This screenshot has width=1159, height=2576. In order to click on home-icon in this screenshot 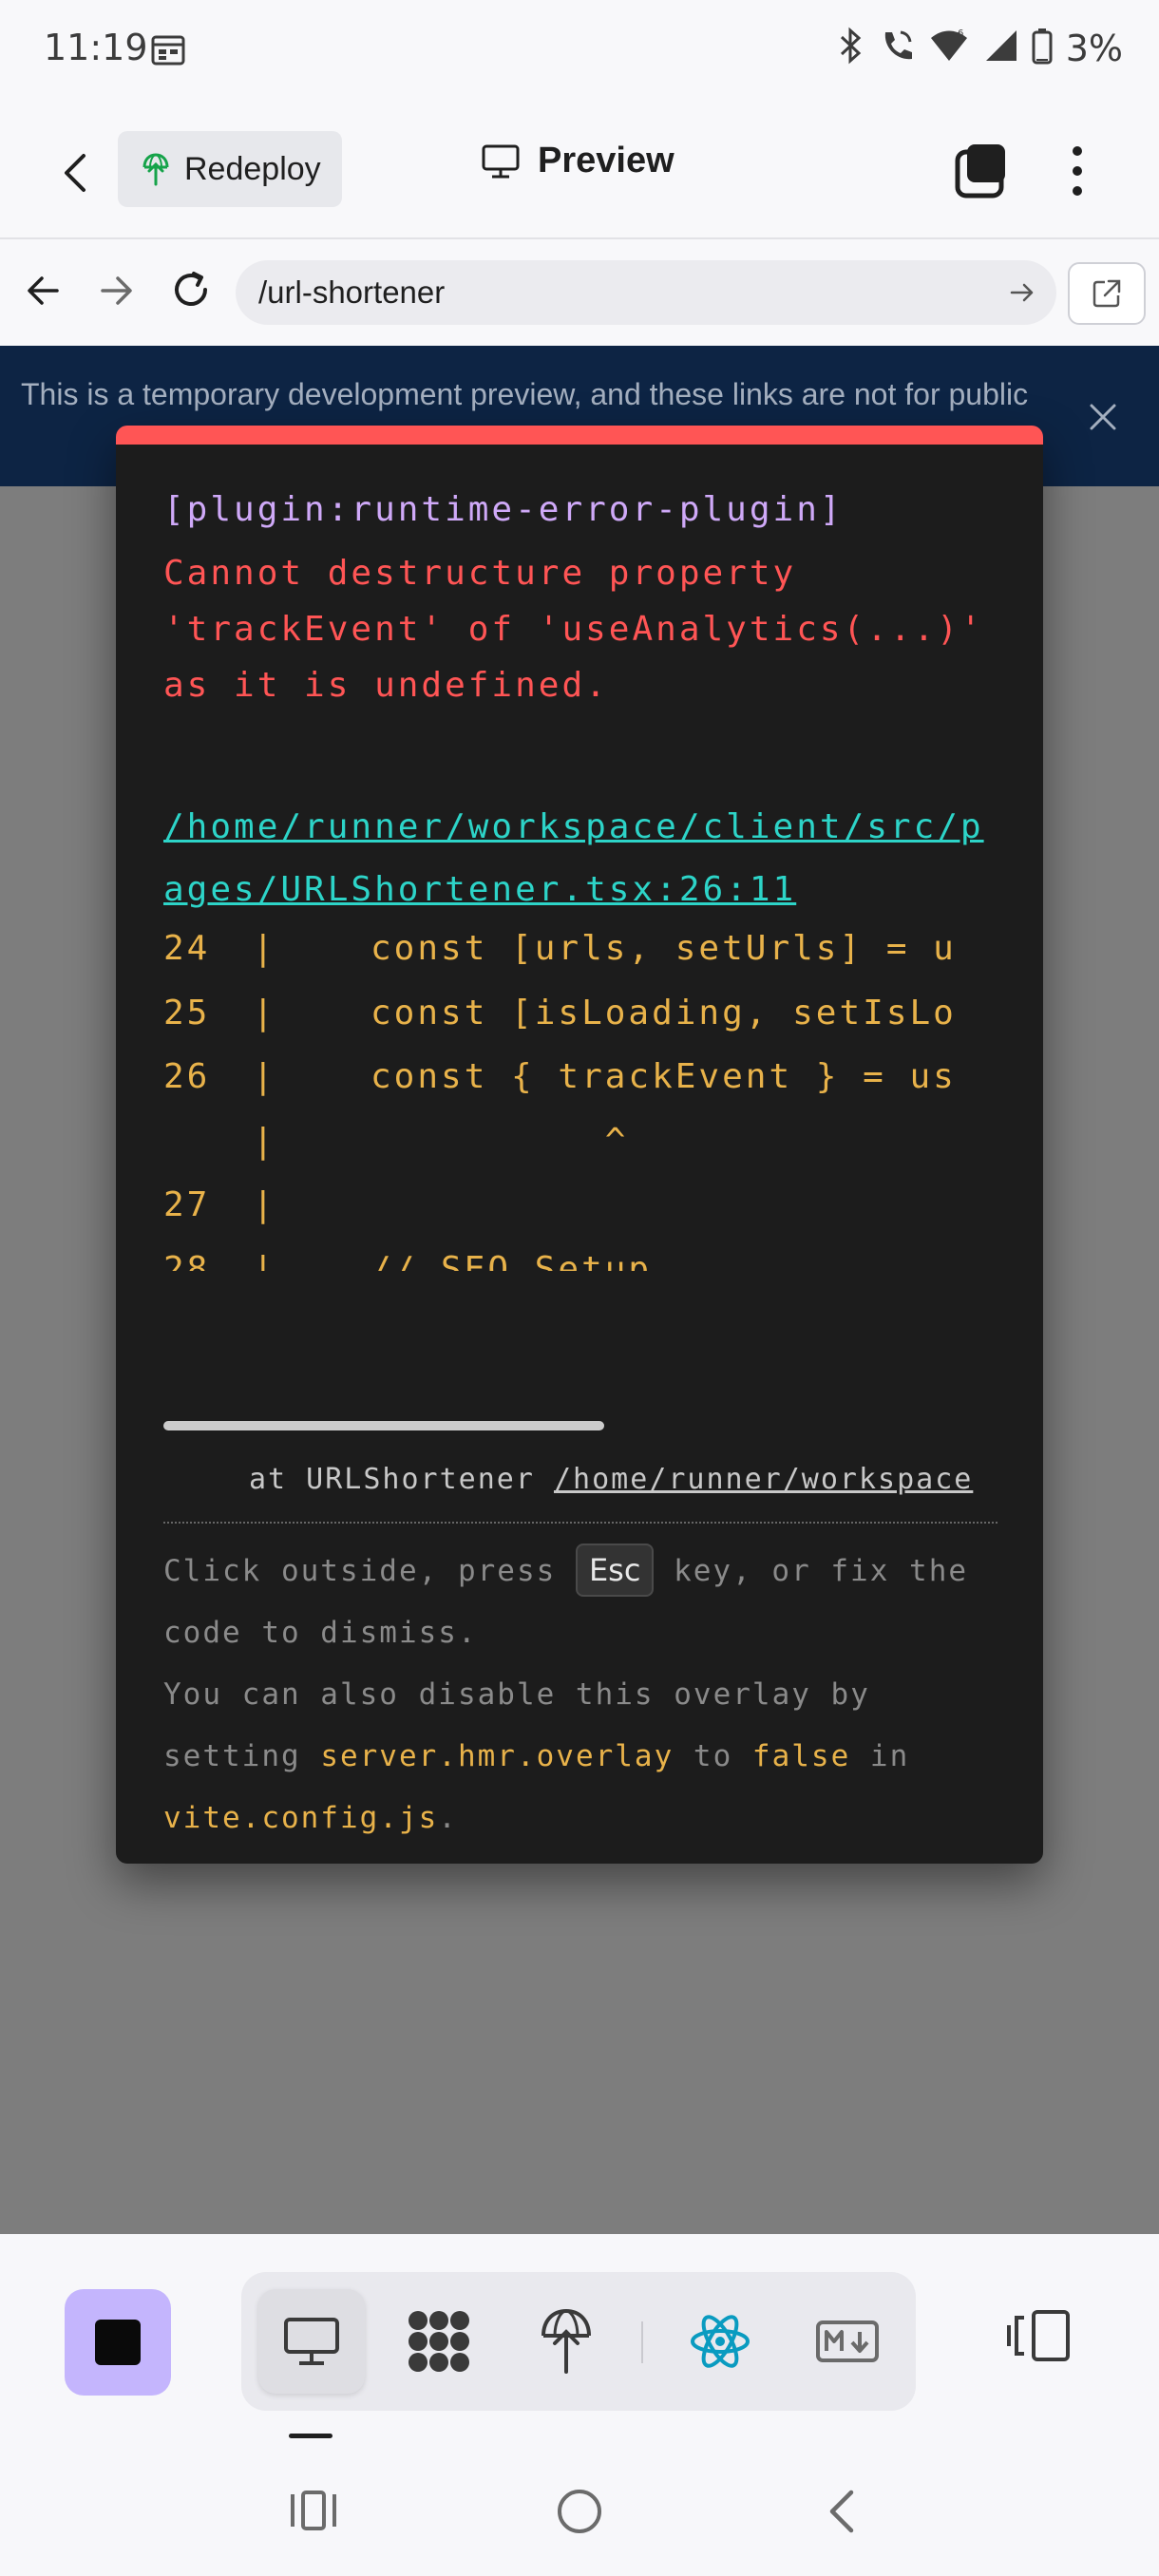, I will do `click(579, 2514)`.